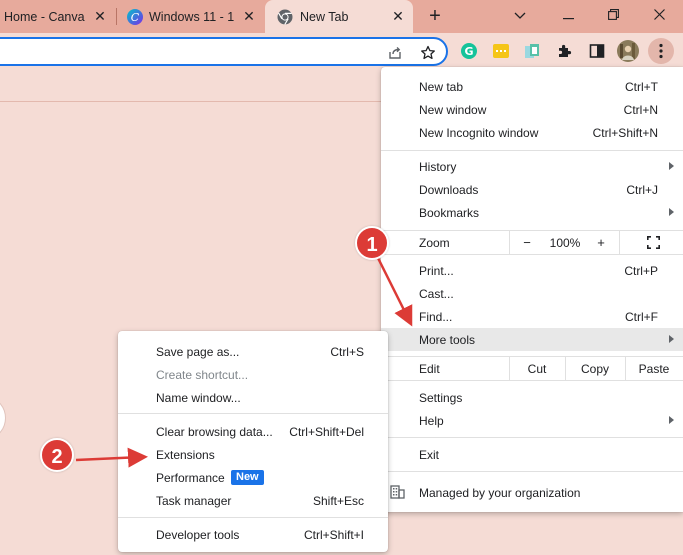  What do you see at coordinates (394, 292) in the screenshot?
I see `arrow-to-more-tools` at bounding box center [394, 292].